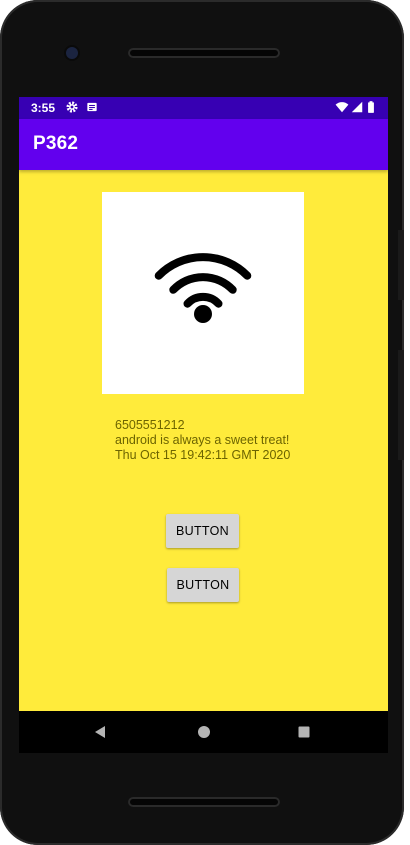 The width and height of the screenshot is (410, 845). What do you see at coordinates (202, 531) in the screenshot?
I see `first-button: BUTTON` at bounding box center [202, 531].